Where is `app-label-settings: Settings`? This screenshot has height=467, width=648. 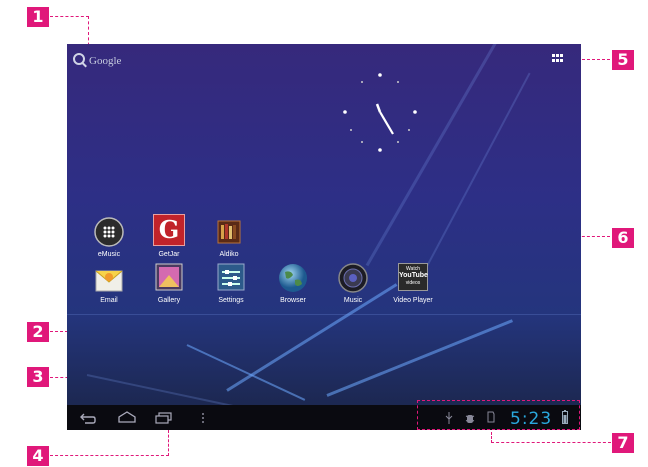
app-label-settings: Settings is located at coordinates (231, 300).